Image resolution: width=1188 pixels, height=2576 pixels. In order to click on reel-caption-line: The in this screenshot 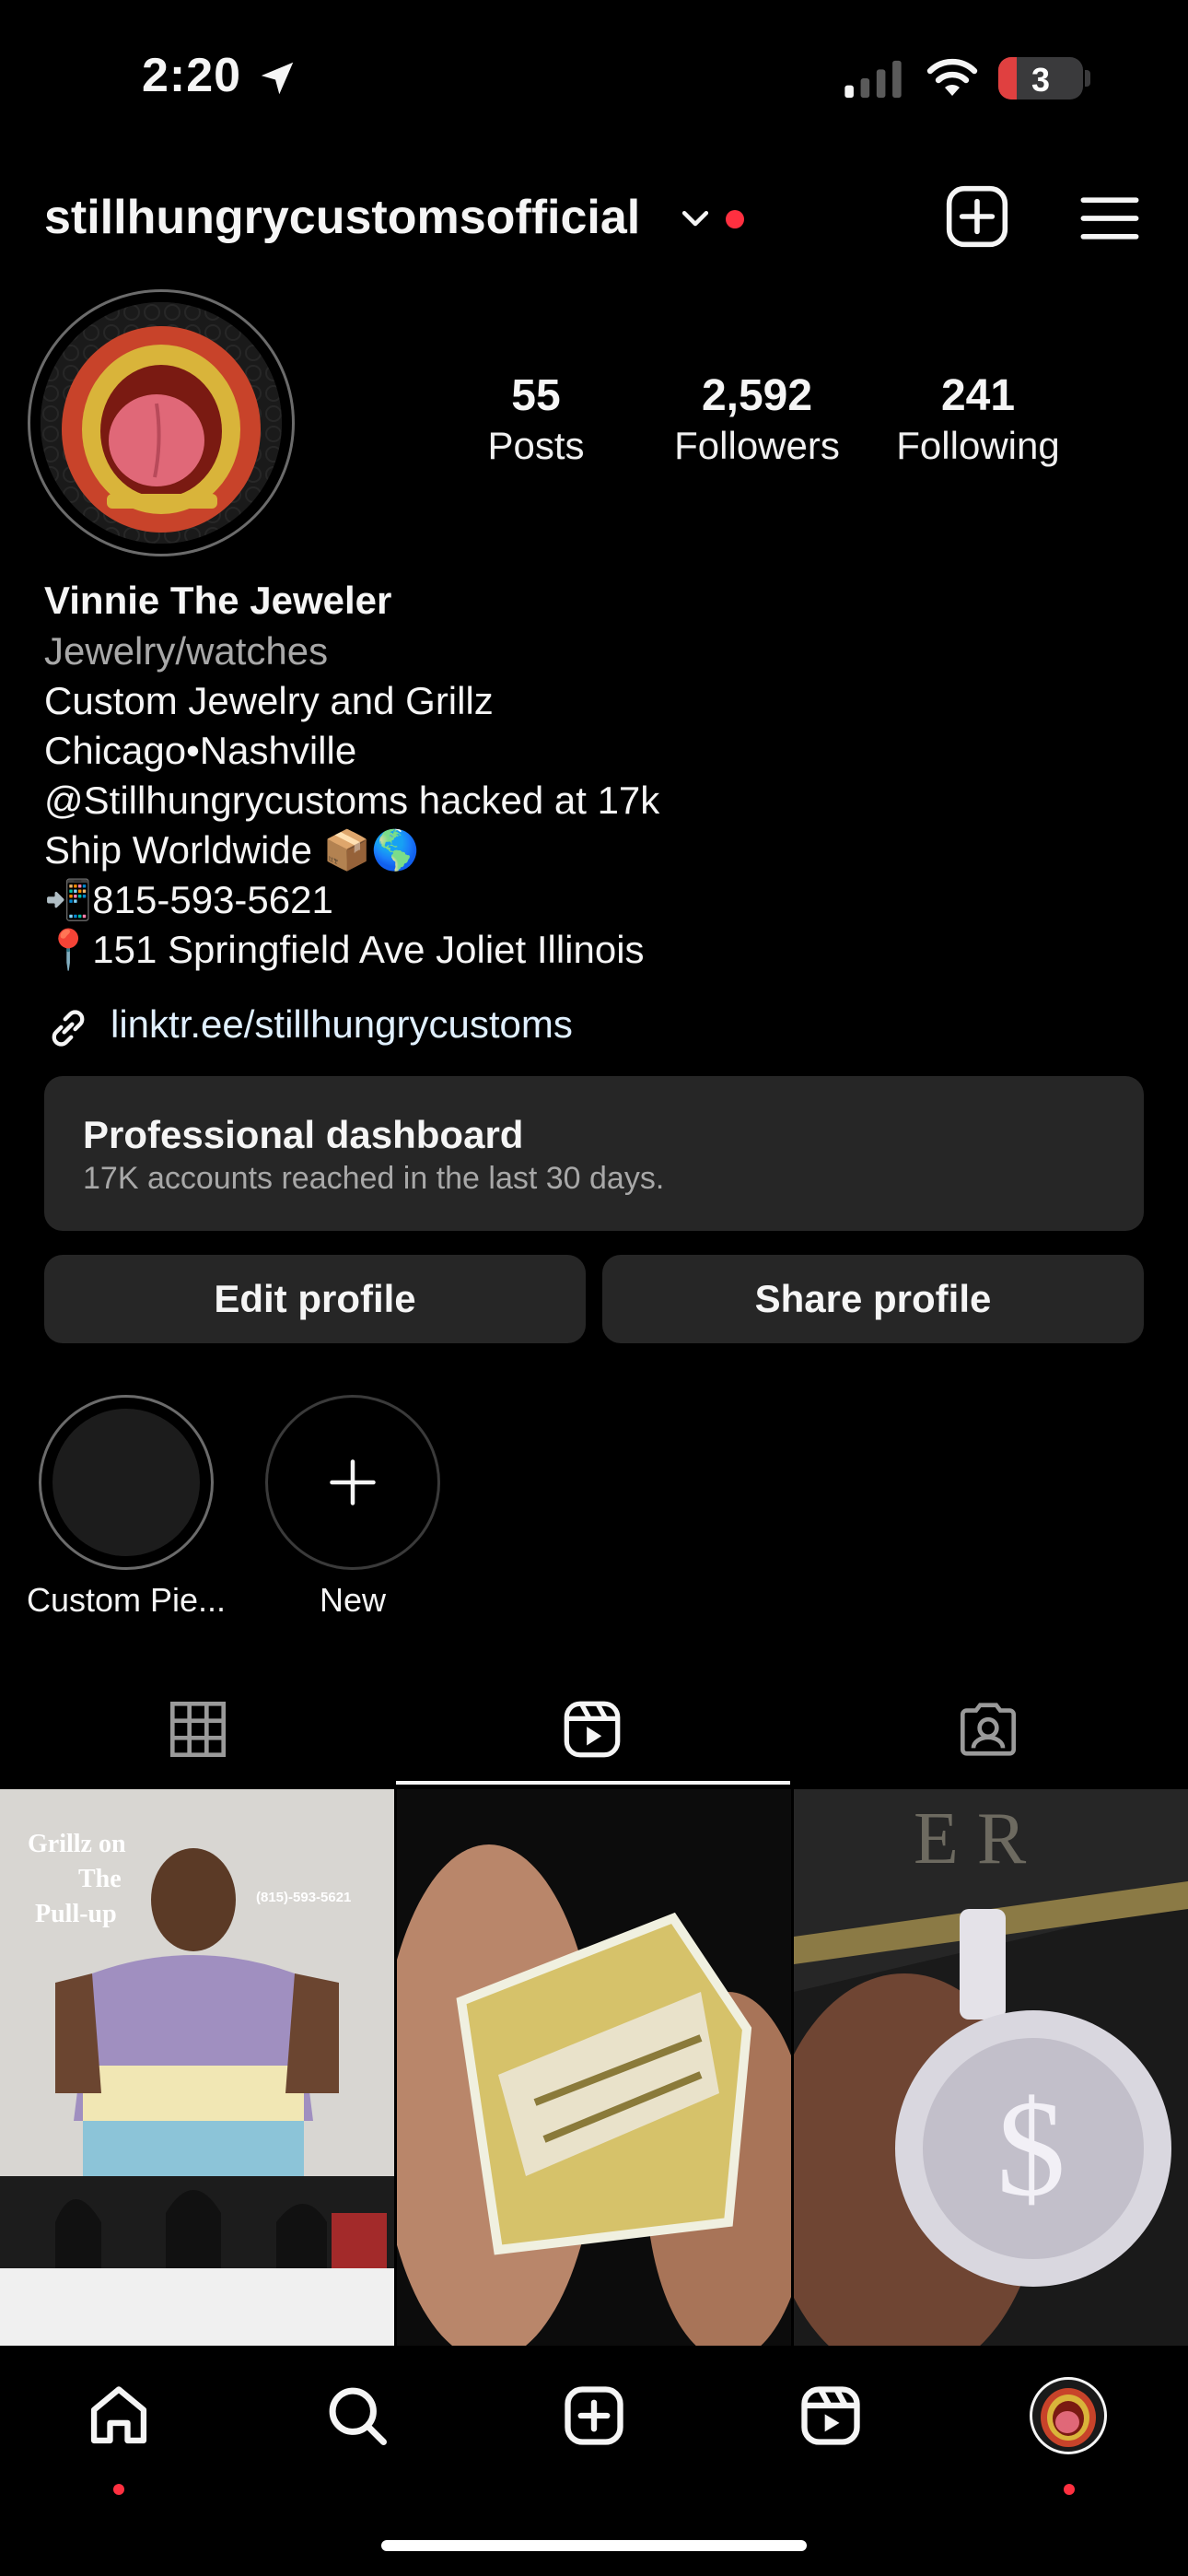, I will do `click(100, 1879)`.